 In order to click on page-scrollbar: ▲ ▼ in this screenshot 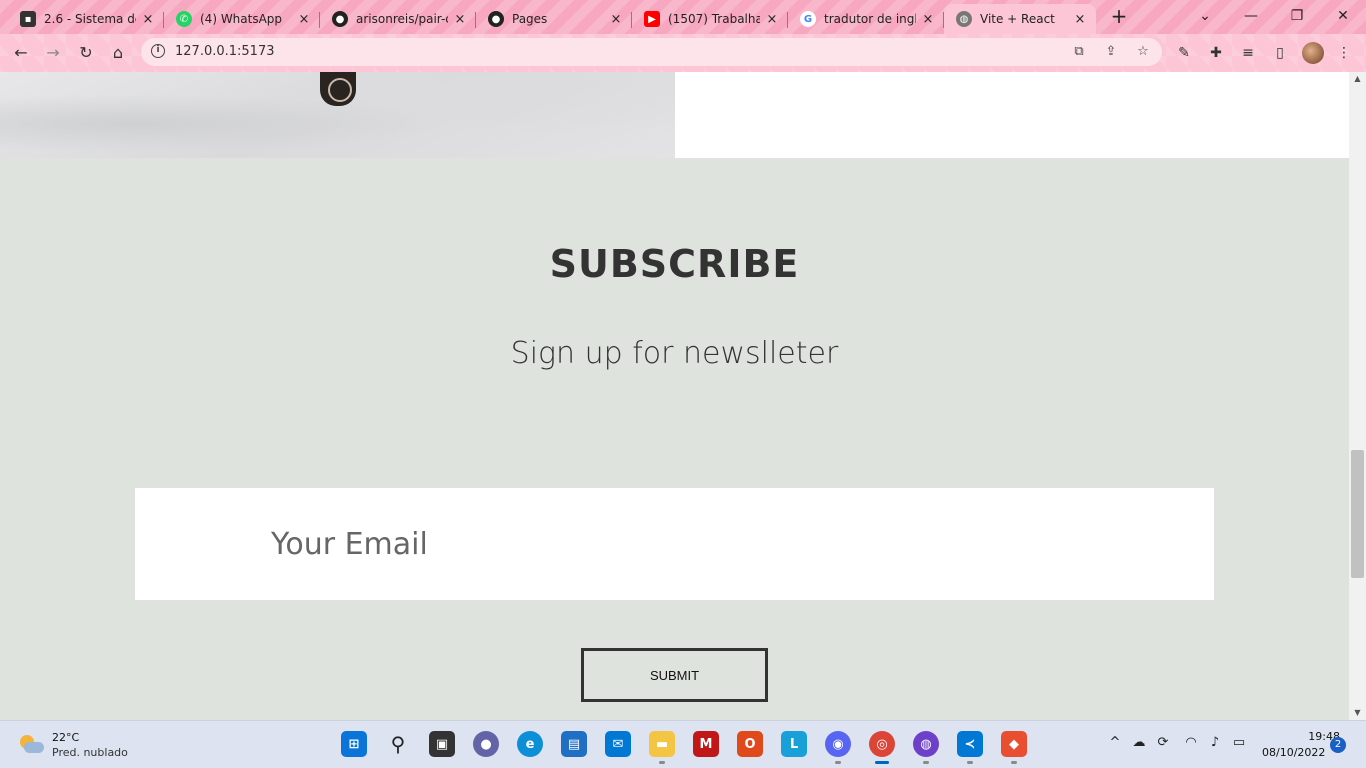, I will do `click(1357, 396)`.